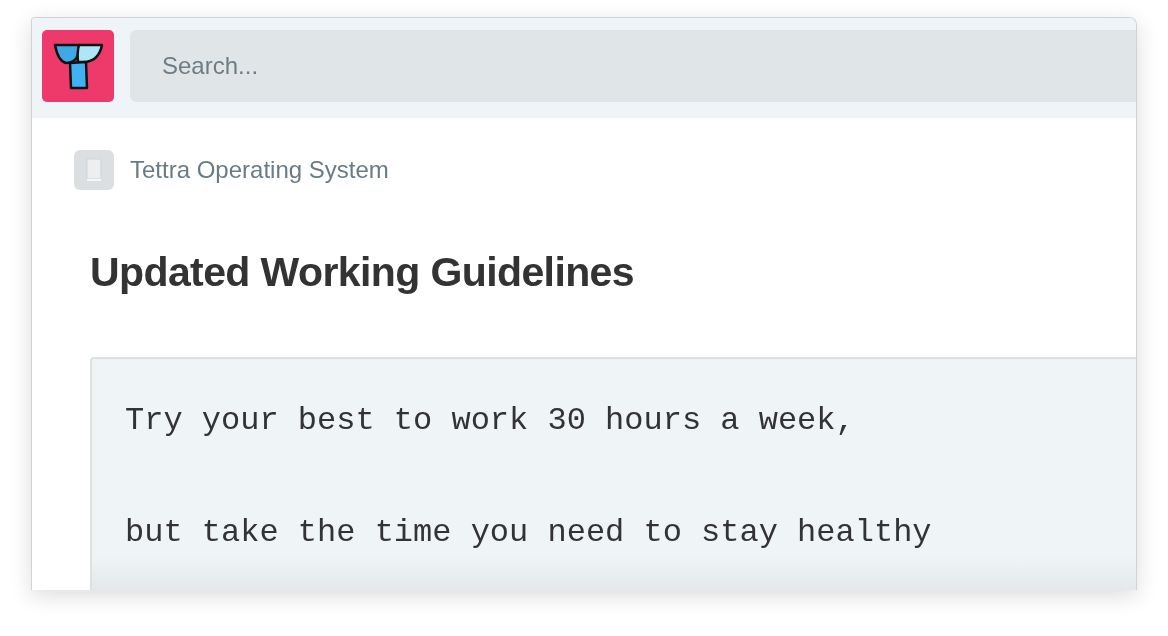 The image size is (1168, 636). Describe the element at coordinates (529, 533) in the screenshot. I see `code-line: but take the time you need to stay healthy` at that location.